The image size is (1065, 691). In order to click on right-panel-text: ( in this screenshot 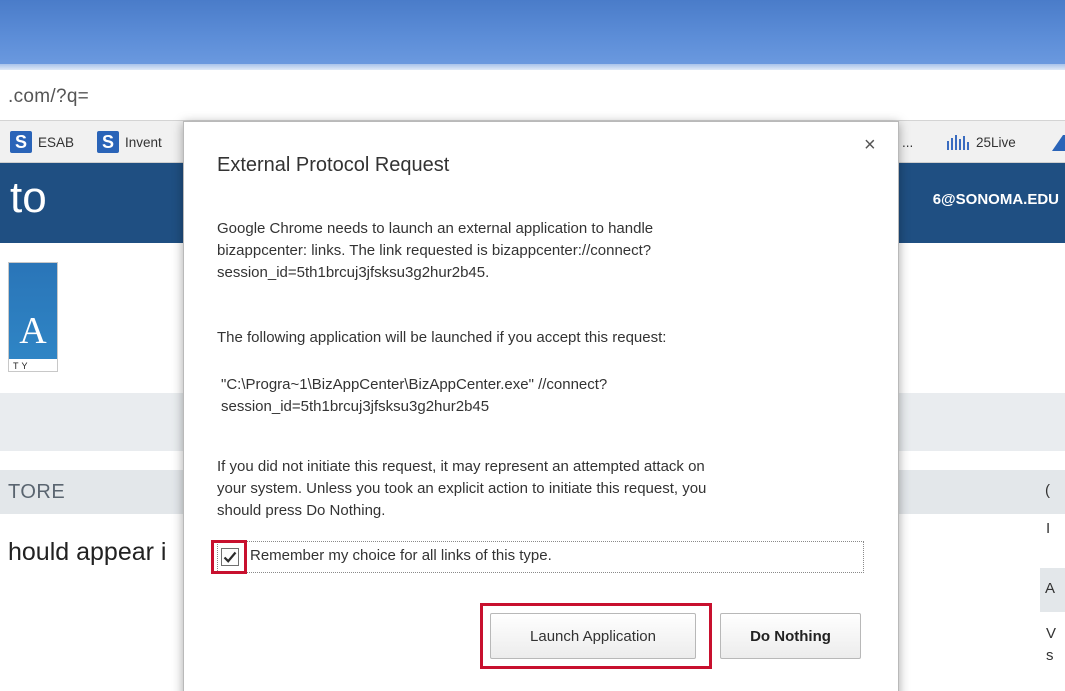, I will do `click(1047, 490)`.